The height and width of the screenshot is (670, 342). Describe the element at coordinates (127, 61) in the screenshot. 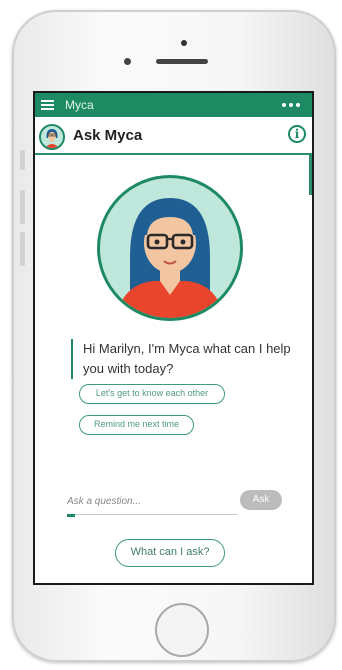

I see `proximity-sensor` at that location.